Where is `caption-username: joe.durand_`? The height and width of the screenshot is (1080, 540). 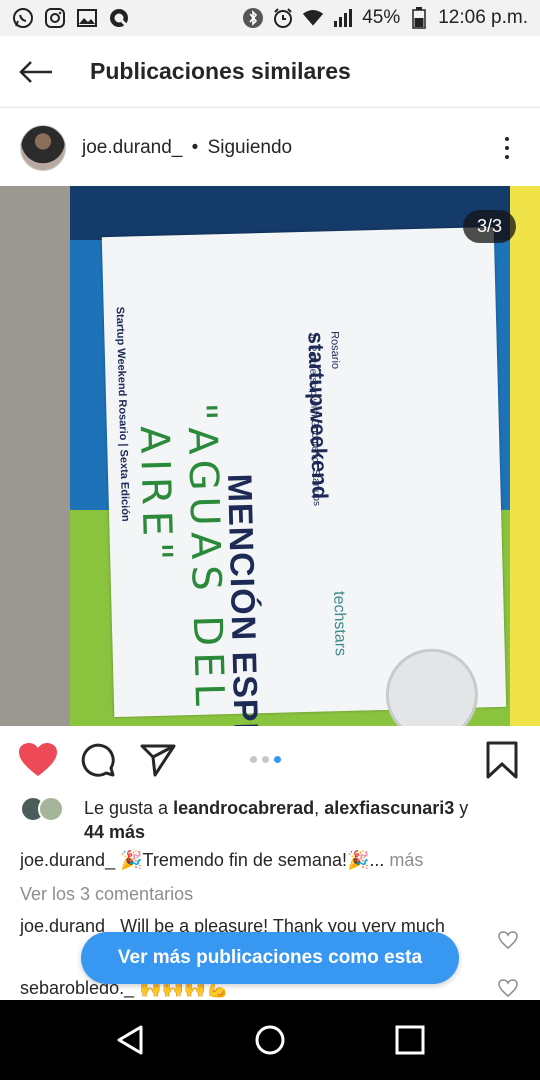
caption-username: joe.durand_ is located at coordinates (67, 860).